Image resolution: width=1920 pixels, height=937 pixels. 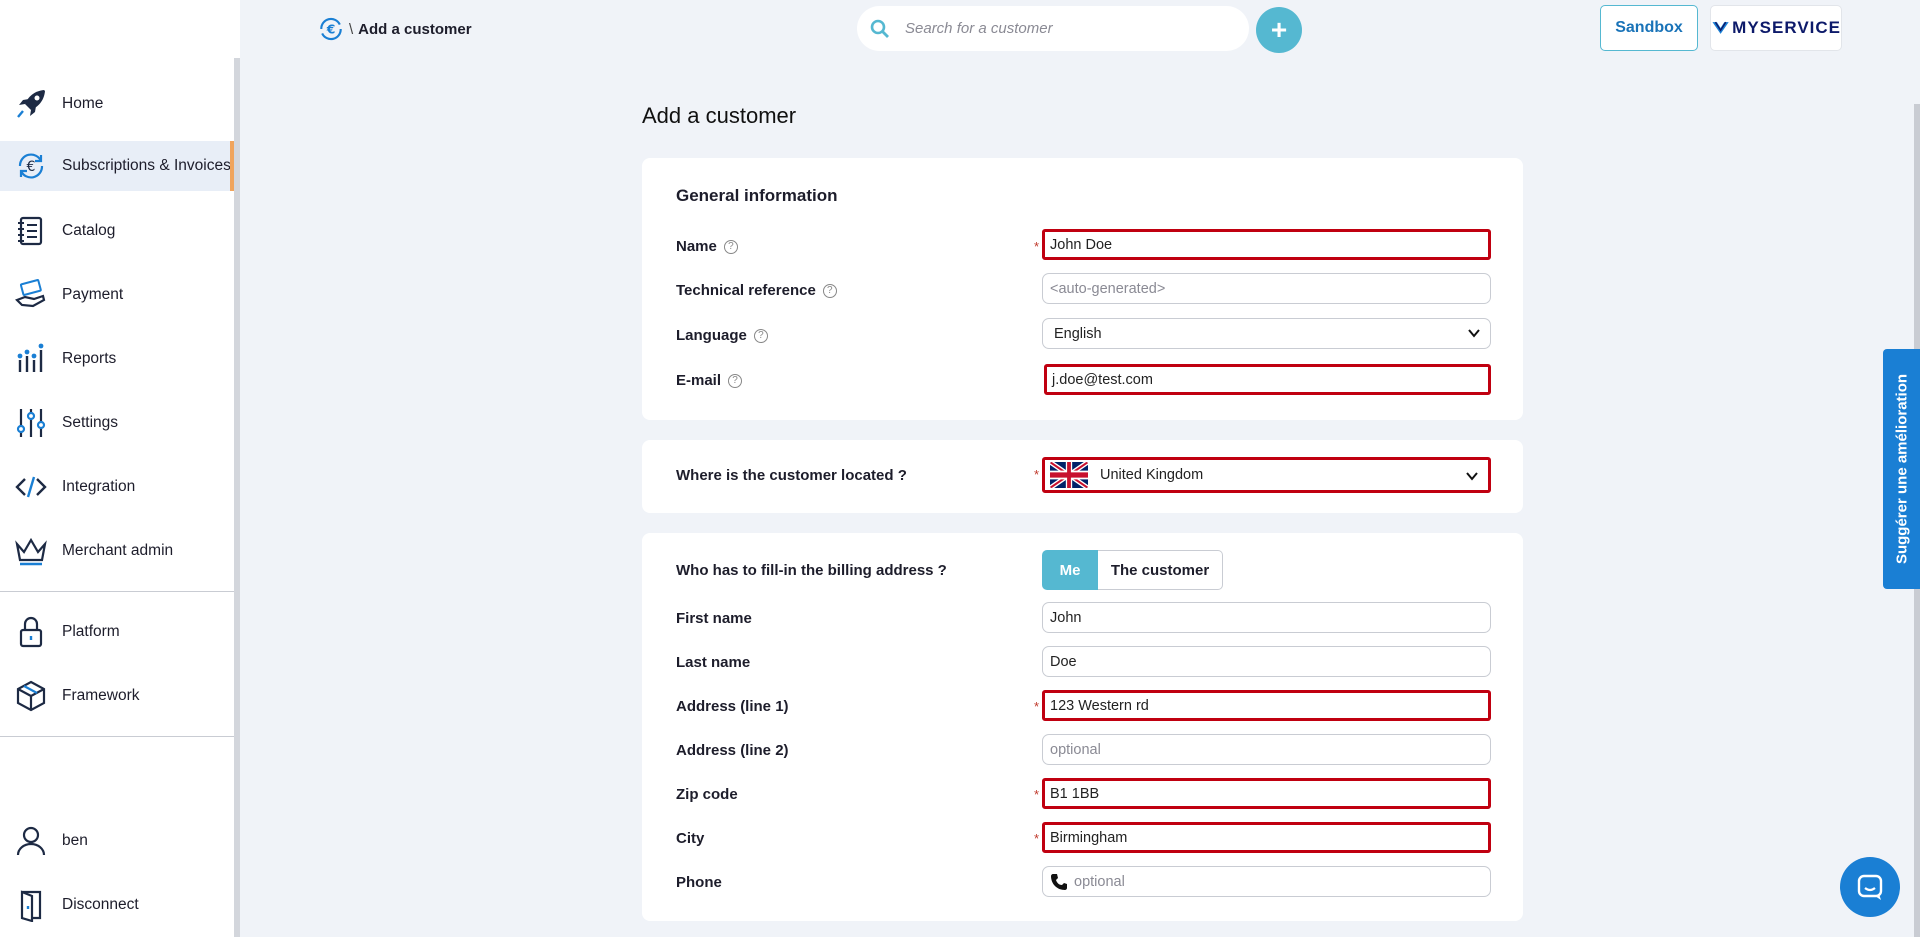 I want to click on sandbox-button: Sandbox, so click(x=1649, y=28).